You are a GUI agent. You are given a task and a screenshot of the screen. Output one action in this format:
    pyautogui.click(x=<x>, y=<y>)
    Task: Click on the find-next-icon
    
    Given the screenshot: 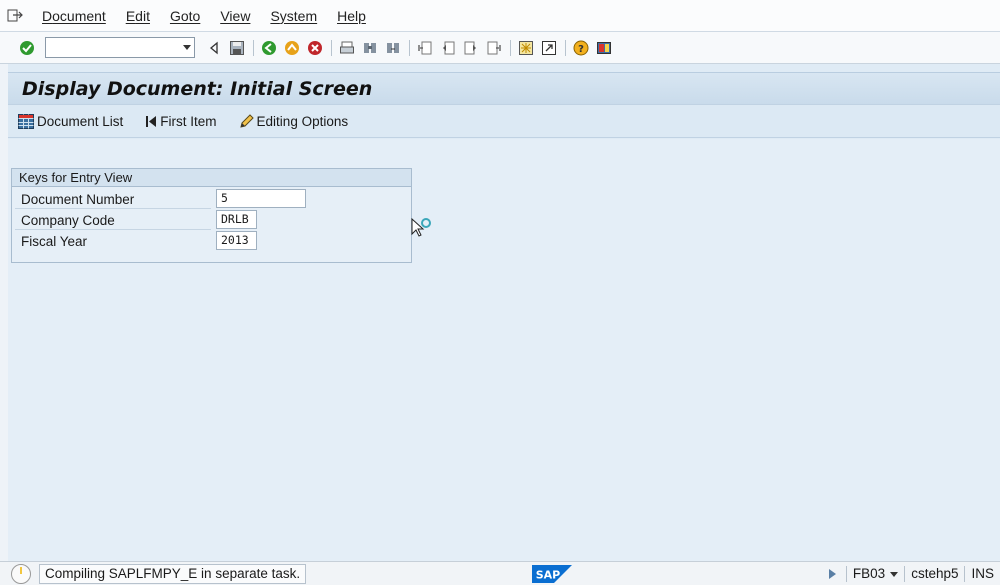 What is the action you would take?
    pyautogui.click(x=393, y=48)
    